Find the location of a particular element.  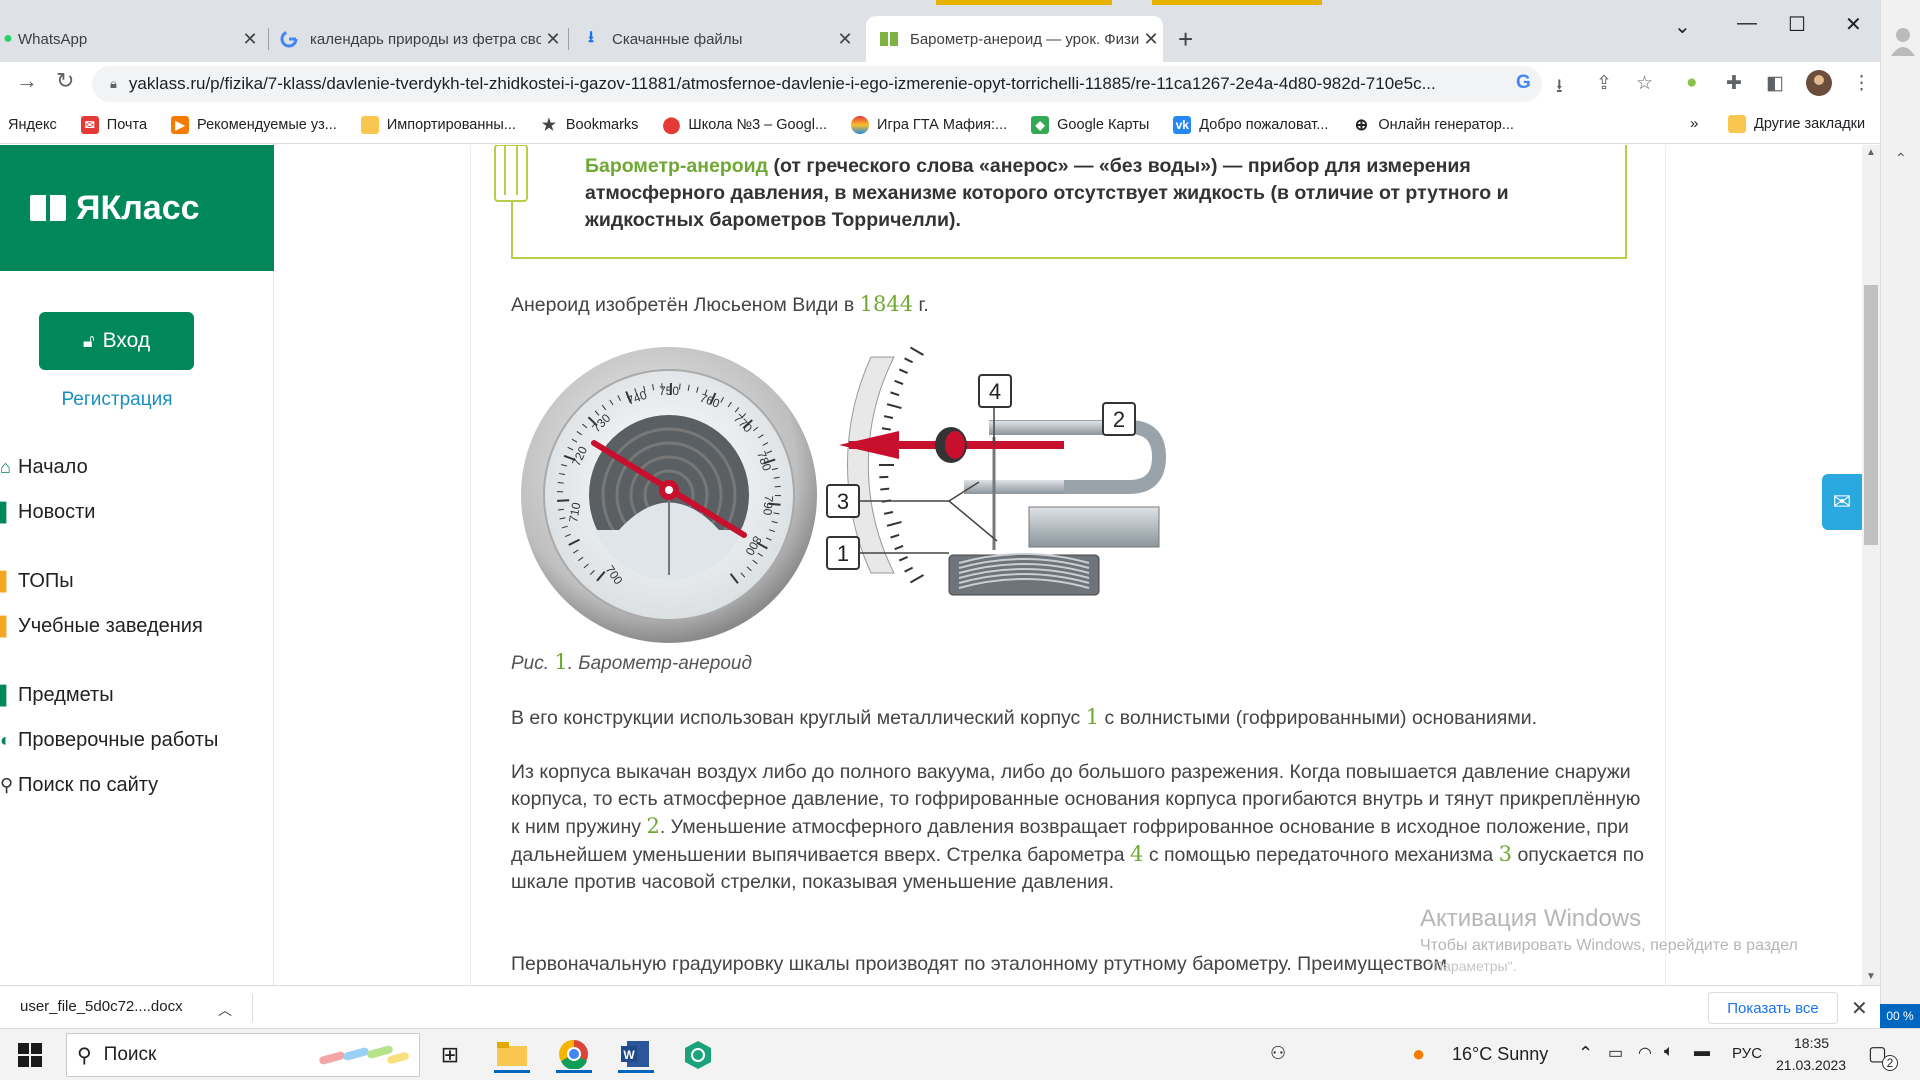

tab-search-icon: ⌄ is located at coordinates (1682, 26).